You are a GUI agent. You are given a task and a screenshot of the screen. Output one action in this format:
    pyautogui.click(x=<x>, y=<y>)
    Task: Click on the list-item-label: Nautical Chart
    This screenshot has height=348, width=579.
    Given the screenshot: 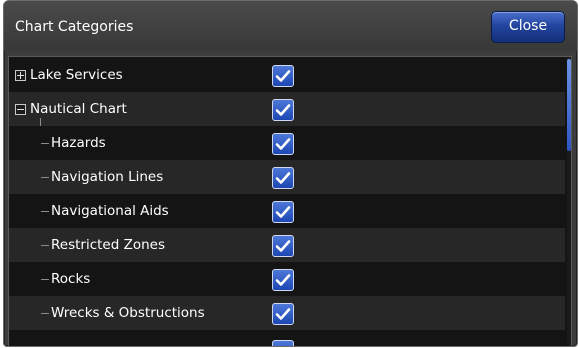 What is the action you would take?
    pyautogui.click(x=78, y=109)
    